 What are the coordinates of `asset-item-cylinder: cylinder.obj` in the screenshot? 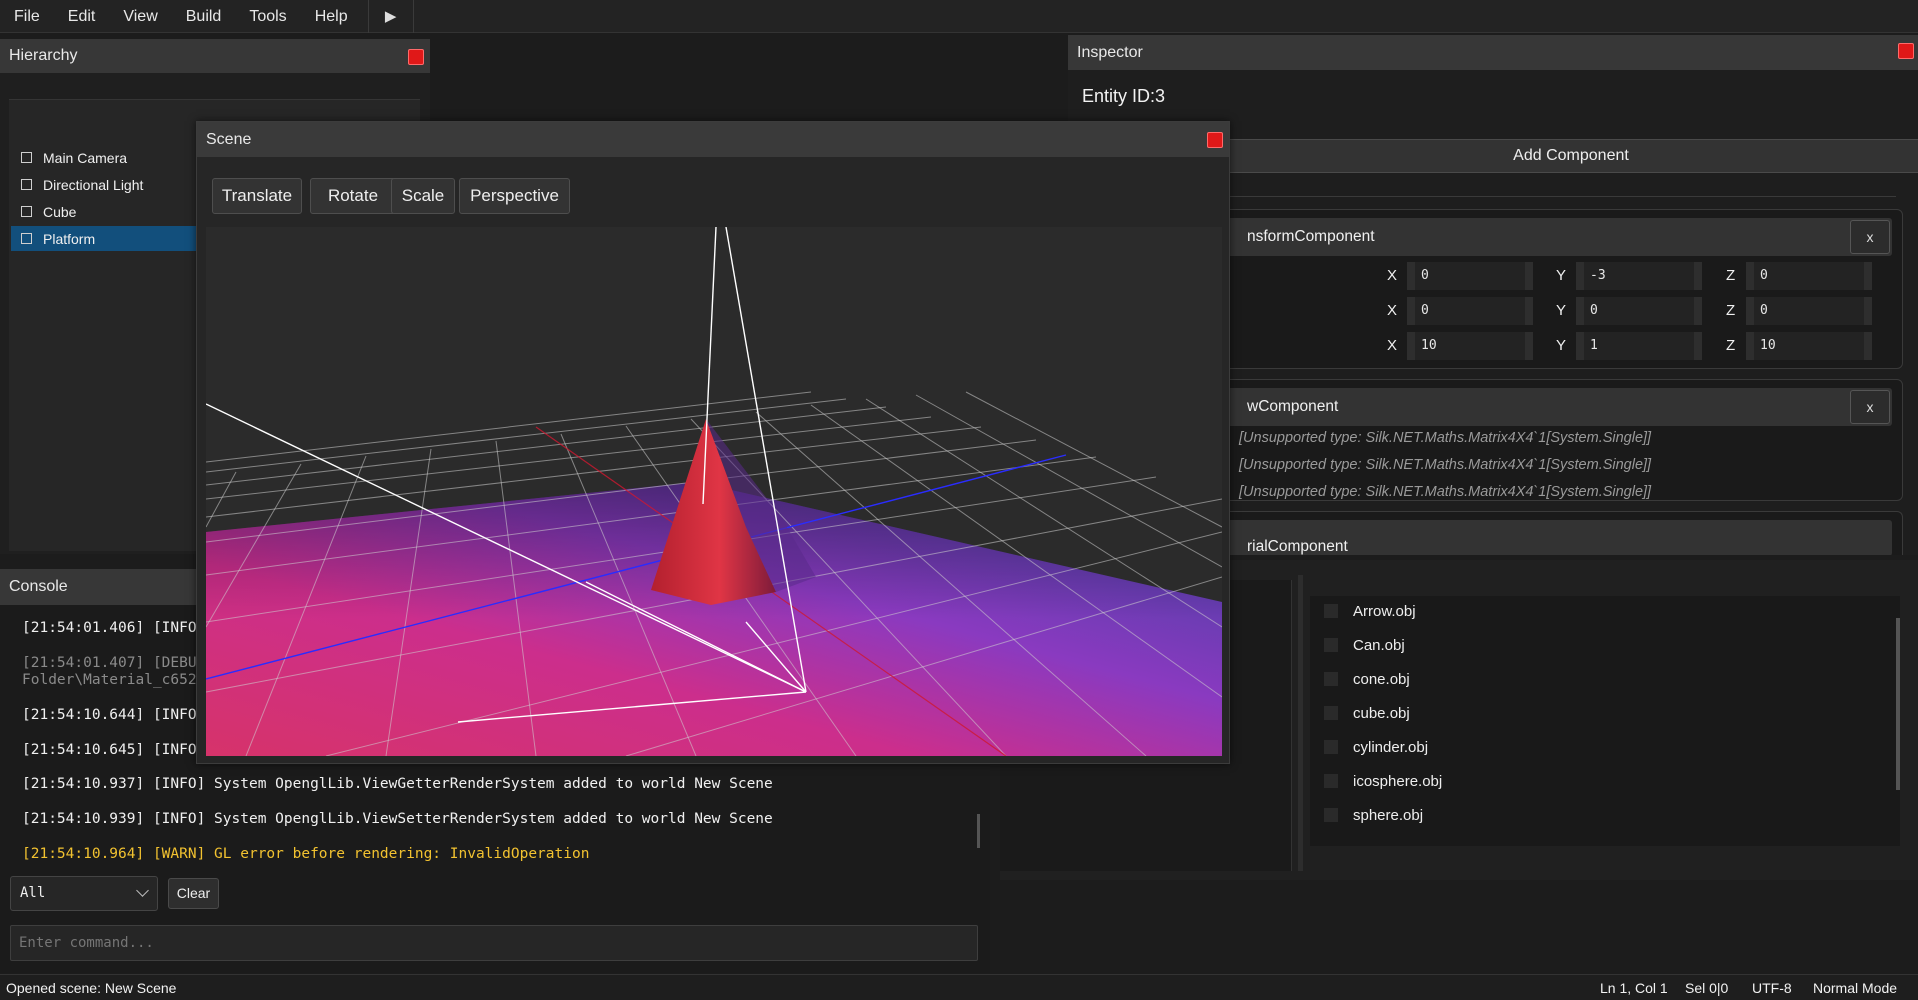 It's located at (1376, 747).